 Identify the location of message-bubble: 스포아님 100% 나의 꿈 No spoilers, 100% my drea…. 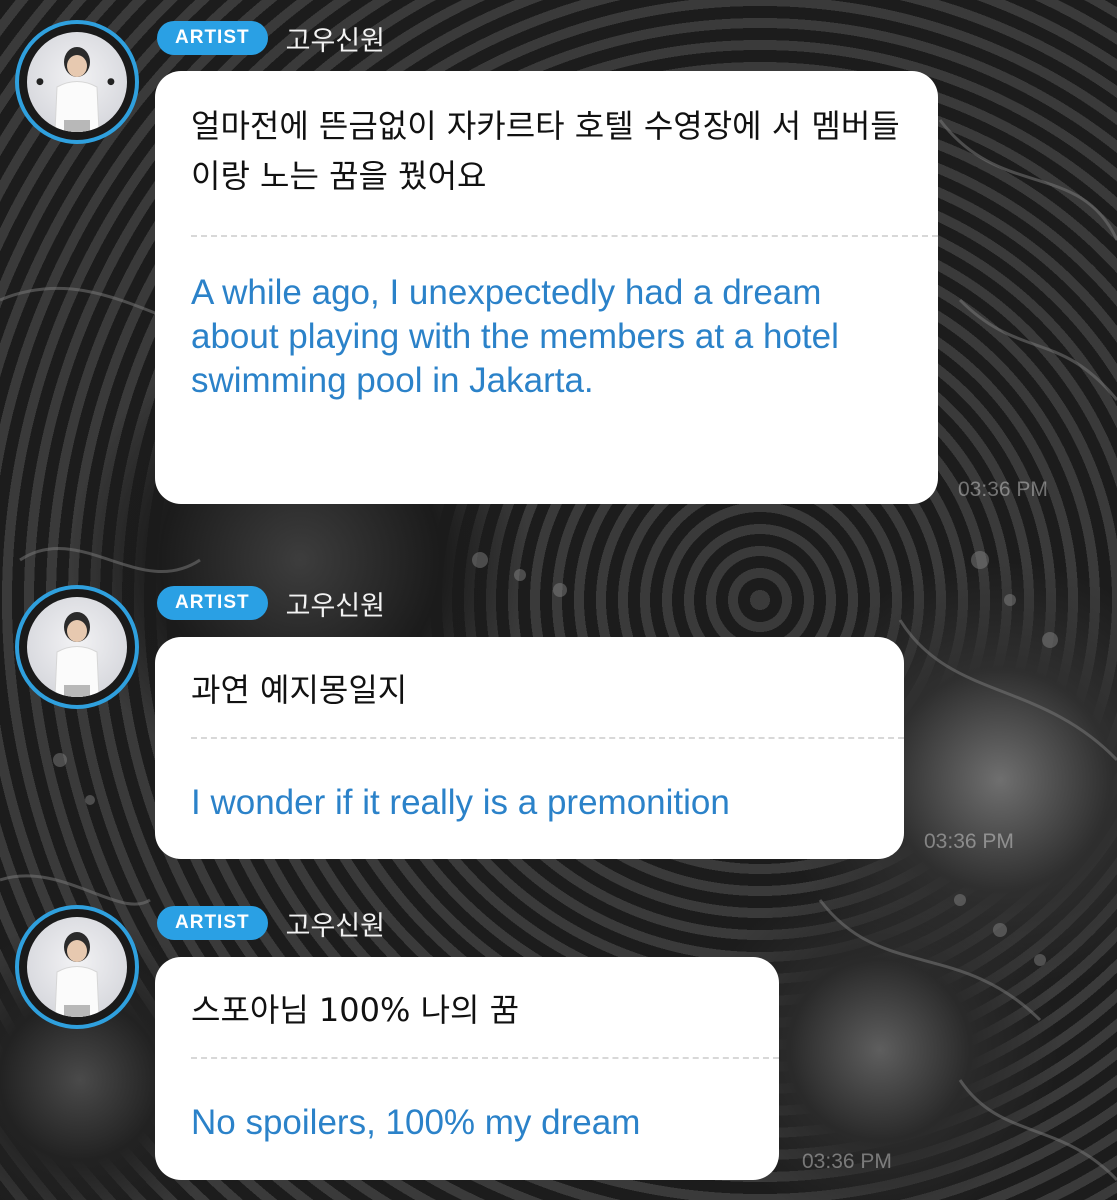
(467, 1068).